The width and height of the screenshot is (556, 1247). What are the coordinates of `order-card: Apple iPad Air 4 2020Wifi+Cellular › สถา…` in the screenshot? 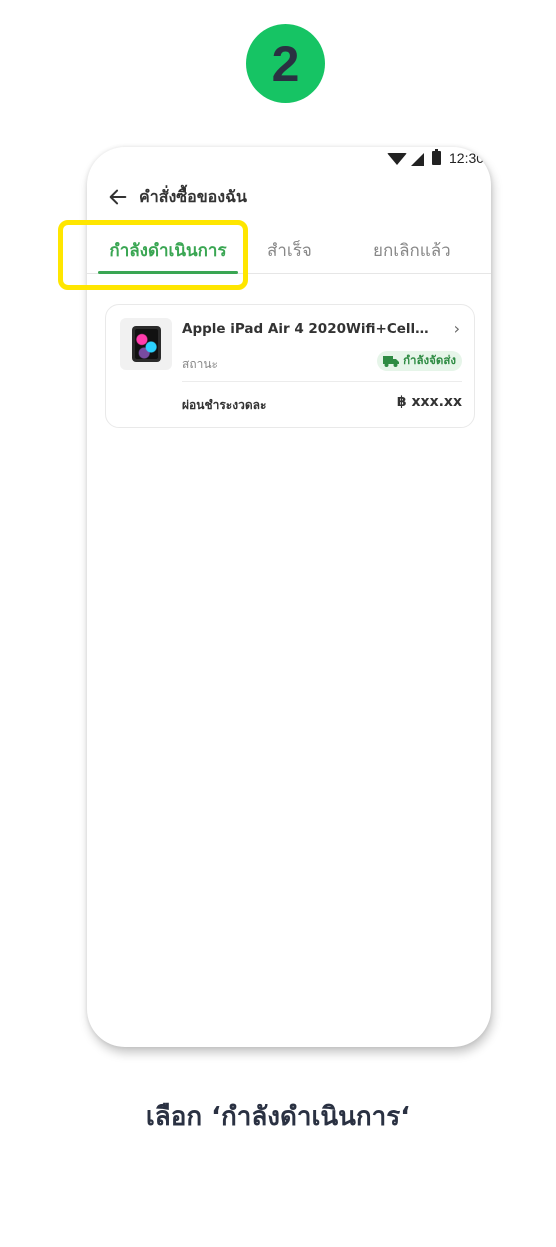 It's located at (290, 366).